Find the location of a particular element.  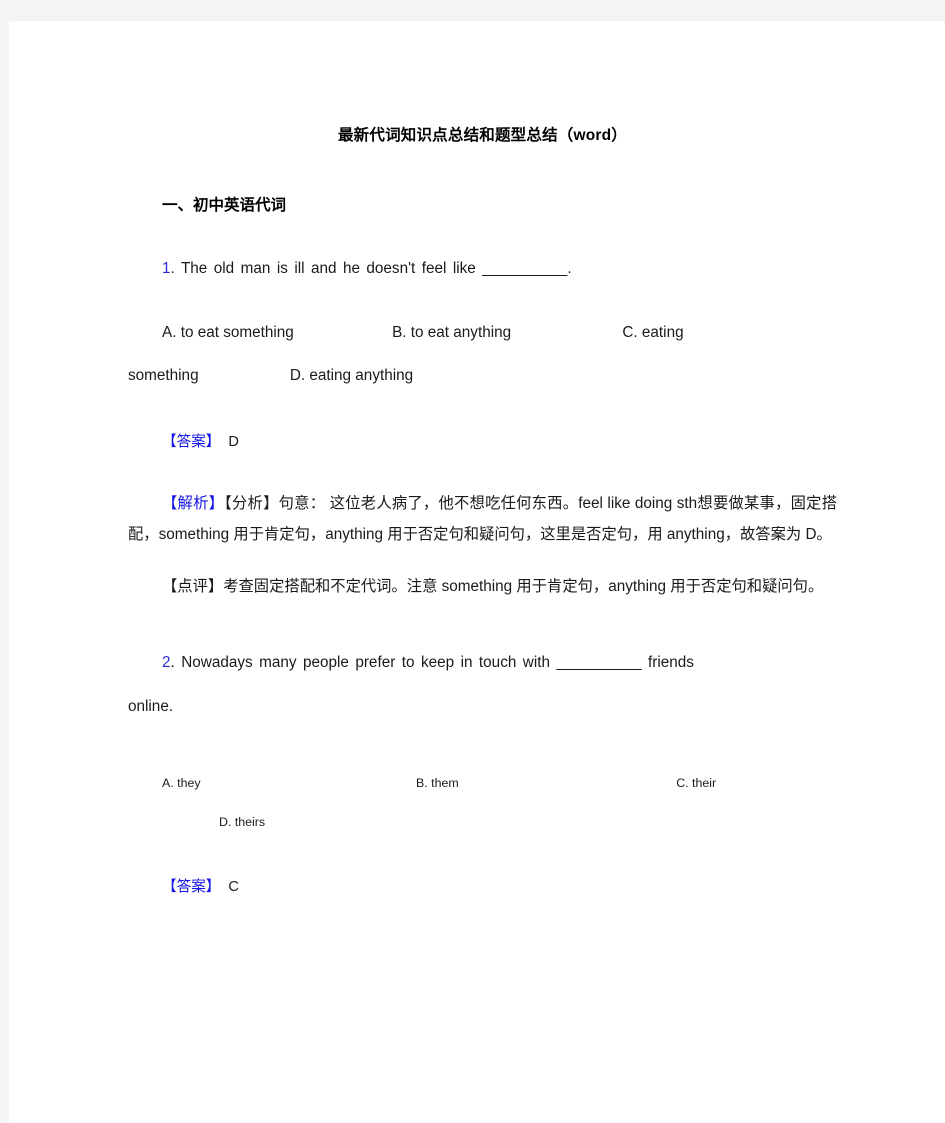

question-2-answer-value: C is located at coordinates (233, 886).